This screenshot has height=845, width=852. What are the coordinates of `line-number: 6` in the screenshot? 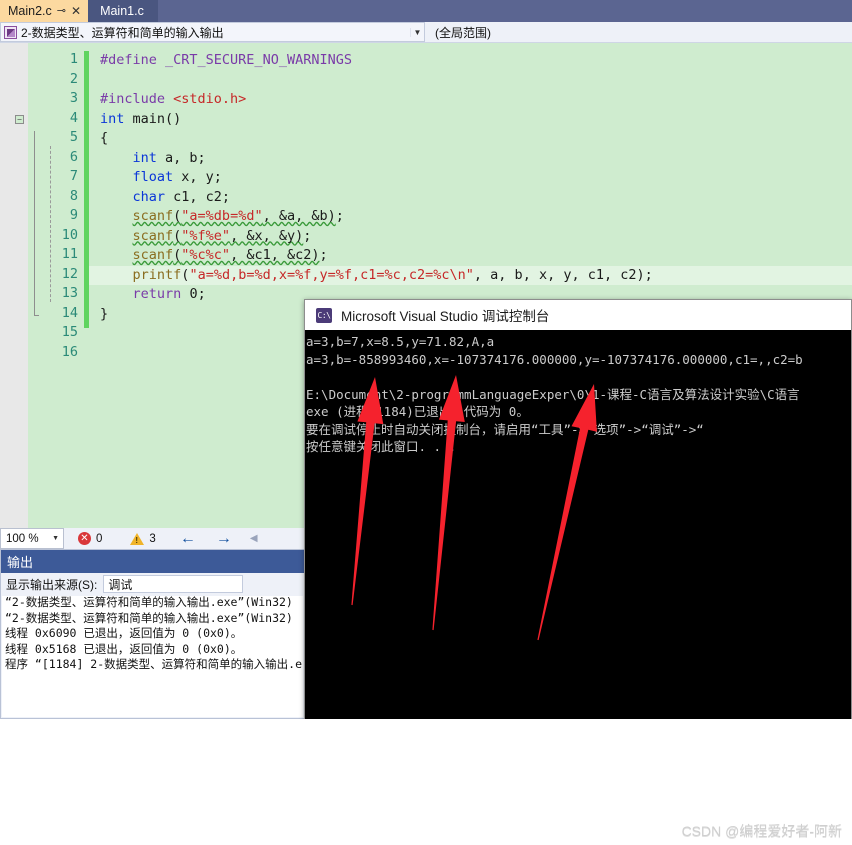 It's located at (73, 156).